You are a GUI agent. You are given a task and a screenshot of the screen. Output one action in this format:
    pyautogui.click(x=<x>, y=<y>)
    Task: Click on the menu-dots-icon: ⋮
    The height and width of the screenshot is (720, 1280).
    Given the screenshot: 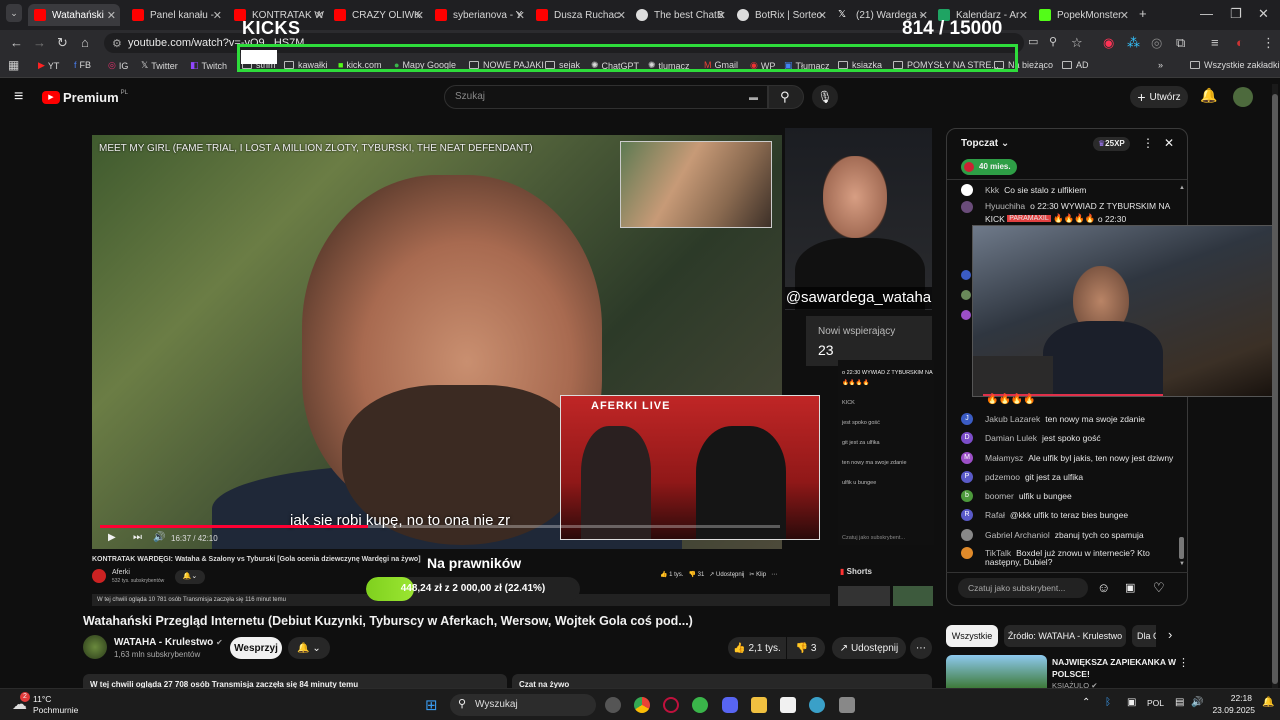 What is the action you would take?
    pyautogui.click(x=1268, y=43)
    